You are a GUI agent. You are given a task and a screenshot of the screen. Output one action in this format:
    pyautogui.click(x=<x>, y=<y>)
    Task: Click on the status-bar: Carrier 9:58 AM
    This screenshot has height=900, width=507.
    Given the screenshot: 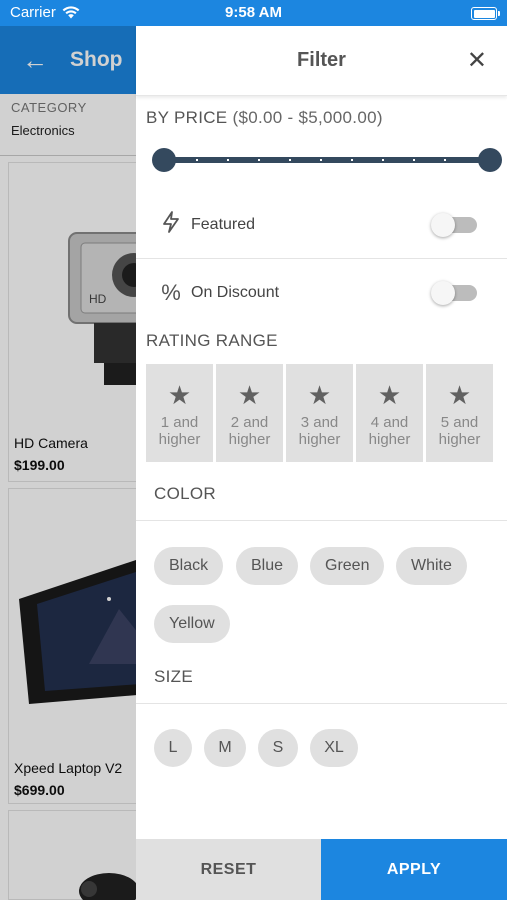 What is the action you would take?
    pyautogui.click(x=253, y=13)
    